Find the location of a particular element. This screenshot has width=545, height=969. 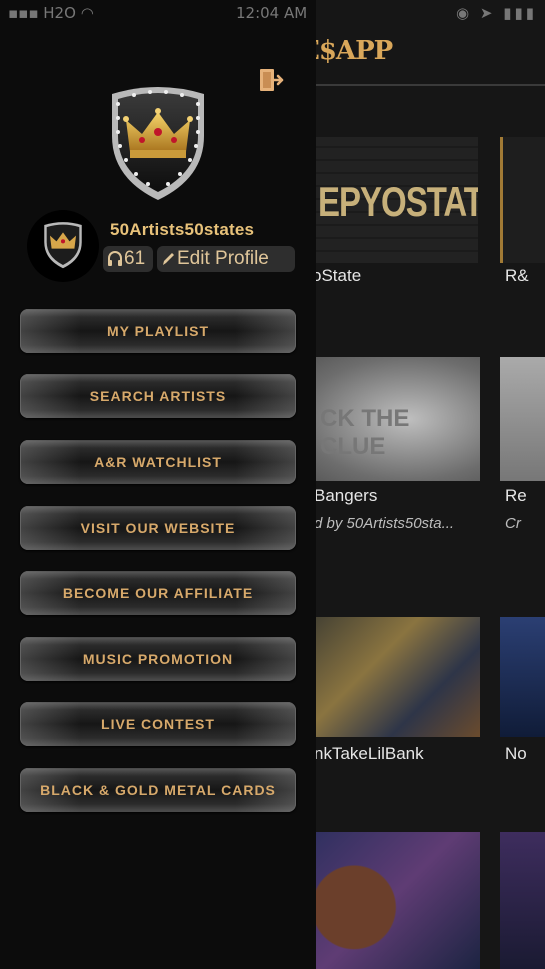

logout-icon is located at coordinates (272, 80).